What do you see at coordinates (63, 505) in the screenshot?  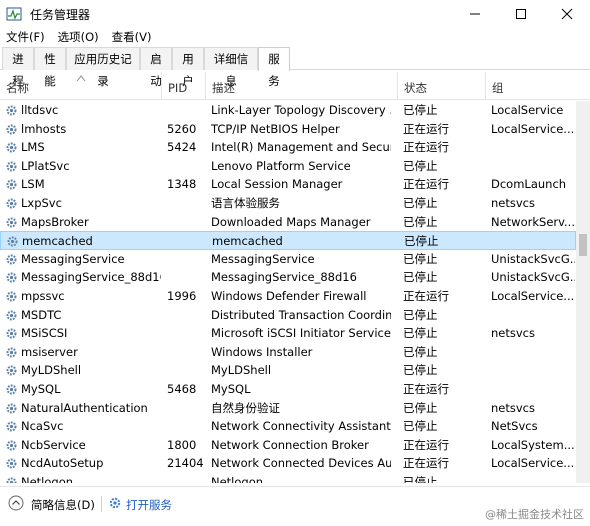 I see `less-details-button: 简略信息(D)` at bounding box center [63, 505].